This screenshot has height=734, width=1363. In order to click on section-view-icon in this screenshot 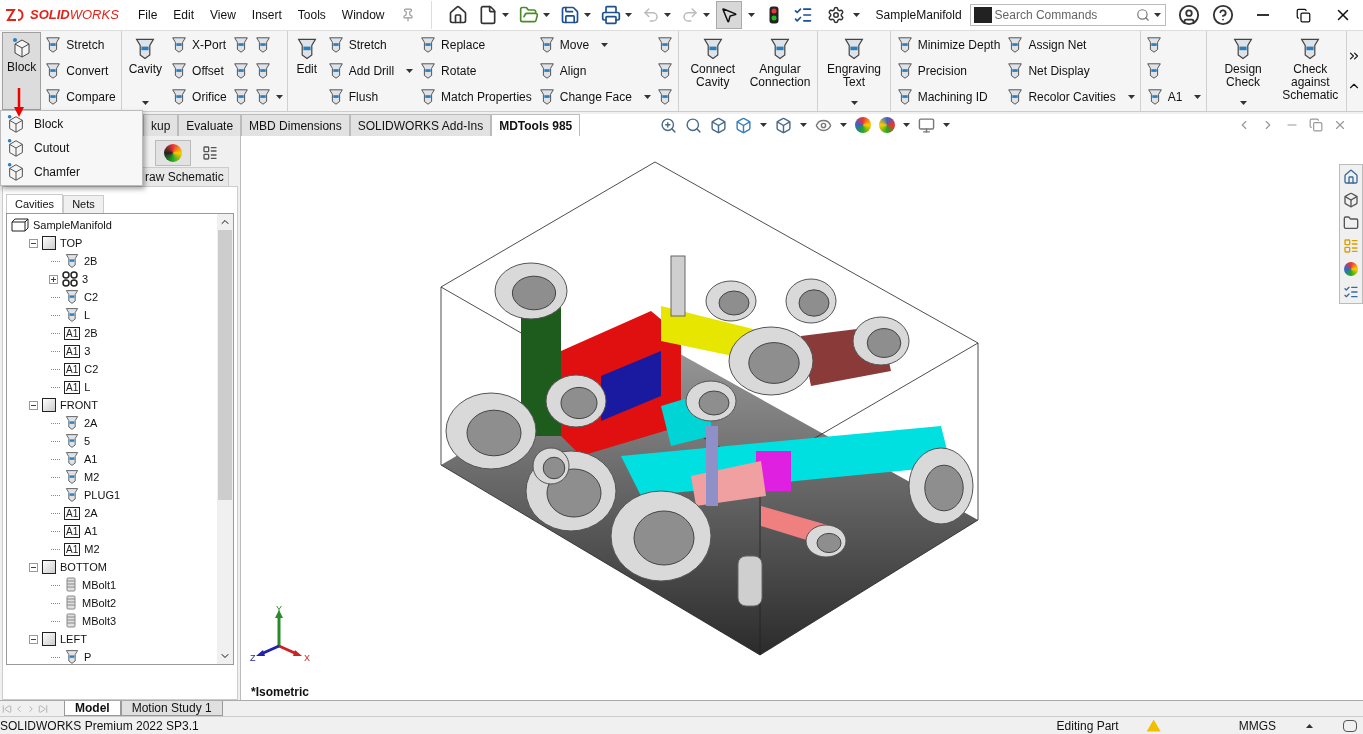, I will do `click(784, 125)`.